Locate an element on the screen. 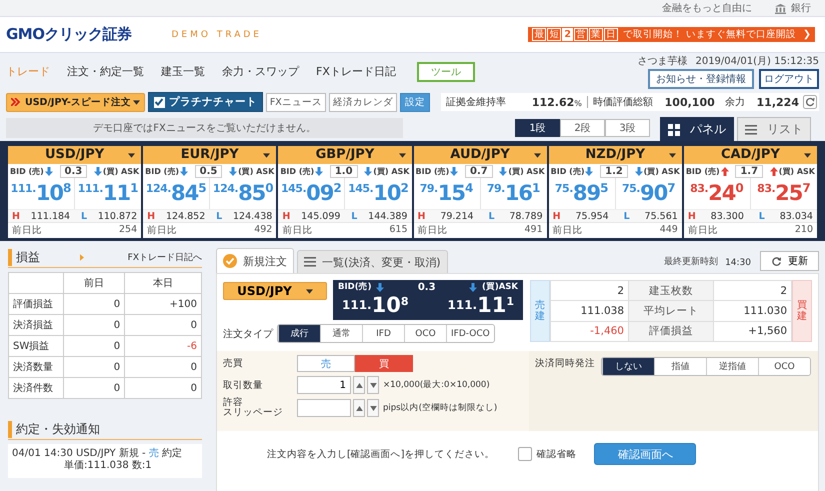 The image size is (825, 491). field-label: 許容 スリッページ is located at coordinates (253, 408).